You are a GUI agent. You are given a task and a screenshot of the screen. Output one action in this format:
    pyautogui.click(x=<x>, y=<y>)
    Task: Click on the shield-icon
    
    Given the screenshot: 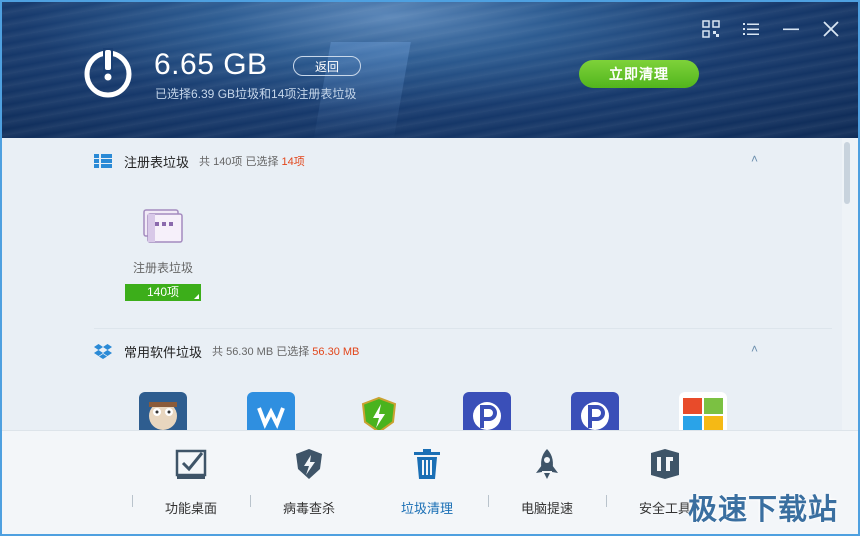 What is the action you would take?
    pyautogui.click(x=379, y=411)
    